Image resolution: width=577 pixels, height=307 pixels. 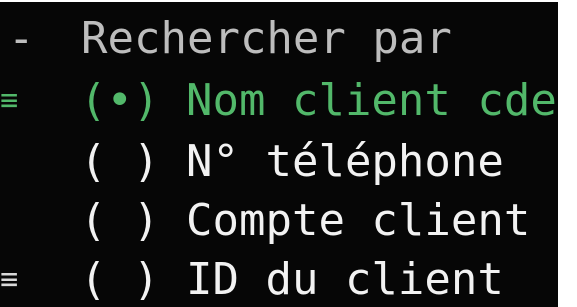 What do you see at coordinates (345, 161) in the screenshot?
I see `option-label: N° téléphone` at bounding box center [345, 161].